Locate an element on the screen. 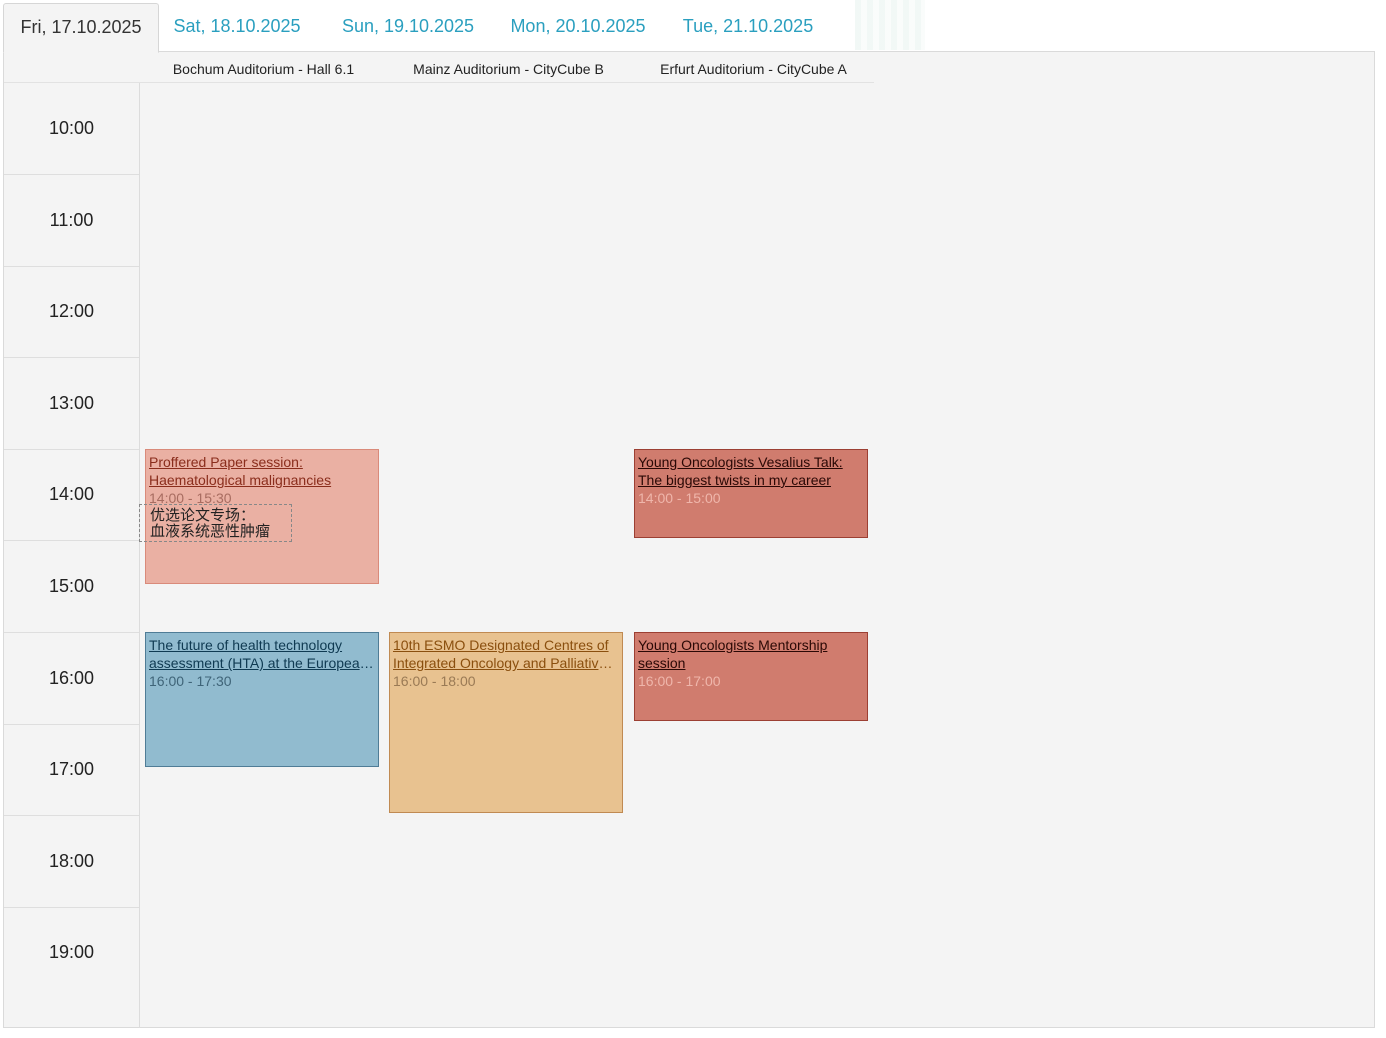 The image size is (1386, 1038). event-time: 16:00 - 17:00 is located at coordinates (679, 681).